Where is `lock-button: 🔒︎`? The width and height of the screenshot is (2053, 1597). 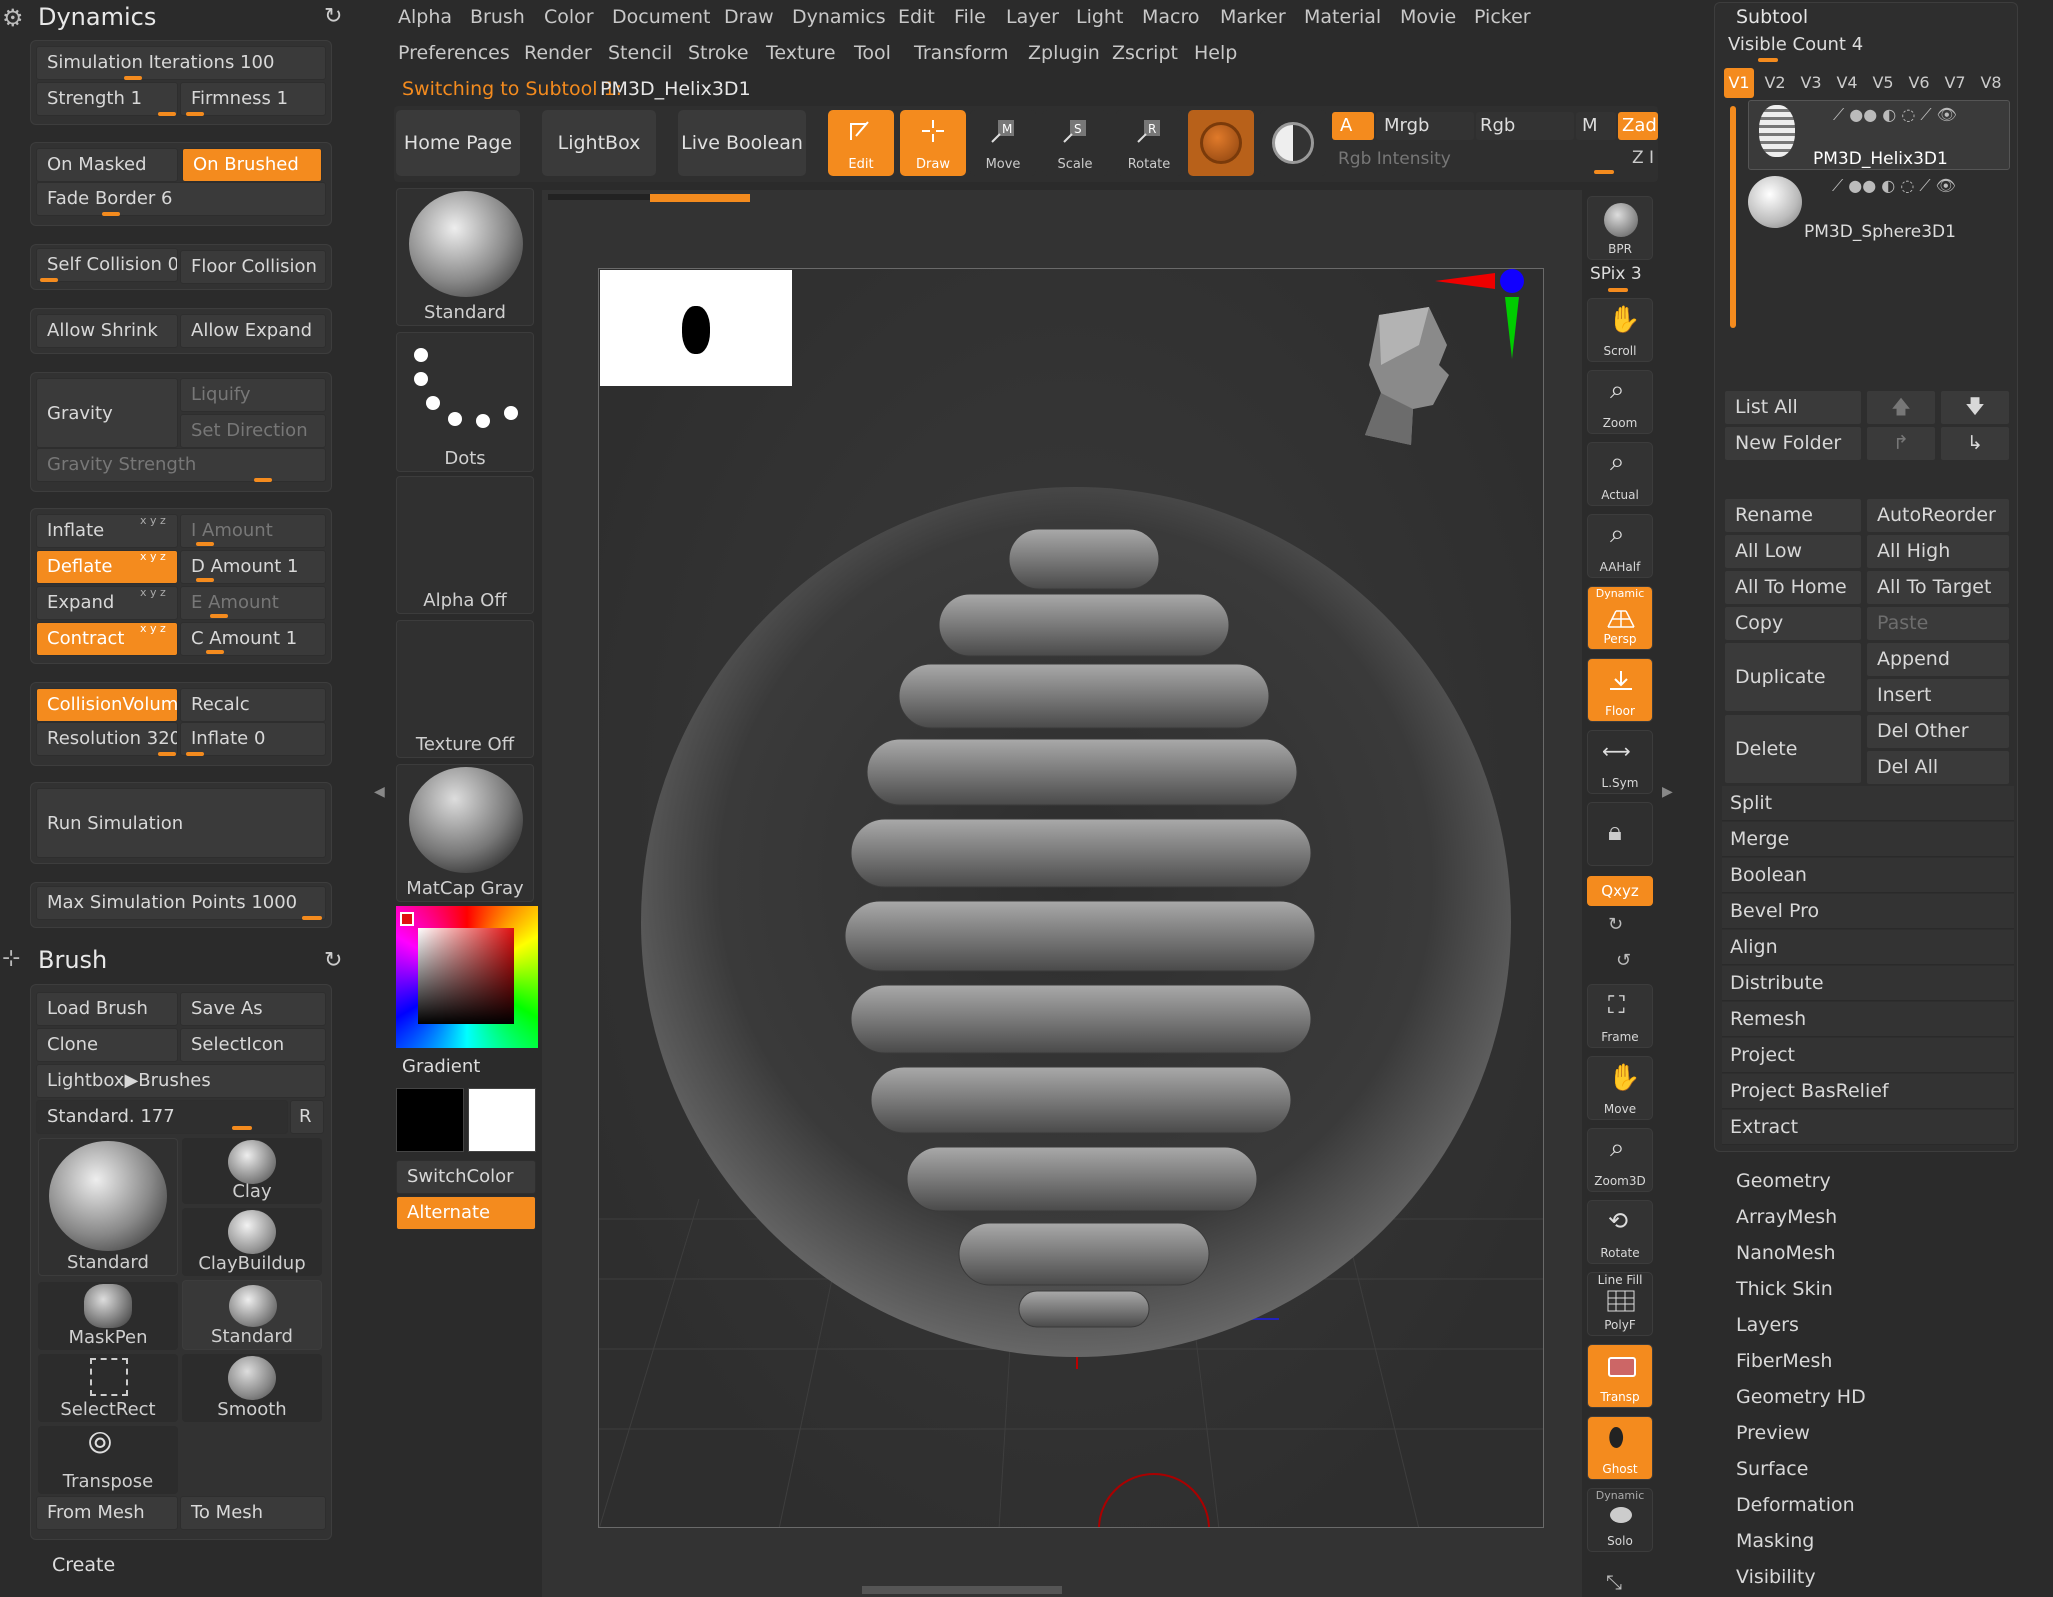
lock-button: 🔒︎ is located at coordinates (1620, 834).